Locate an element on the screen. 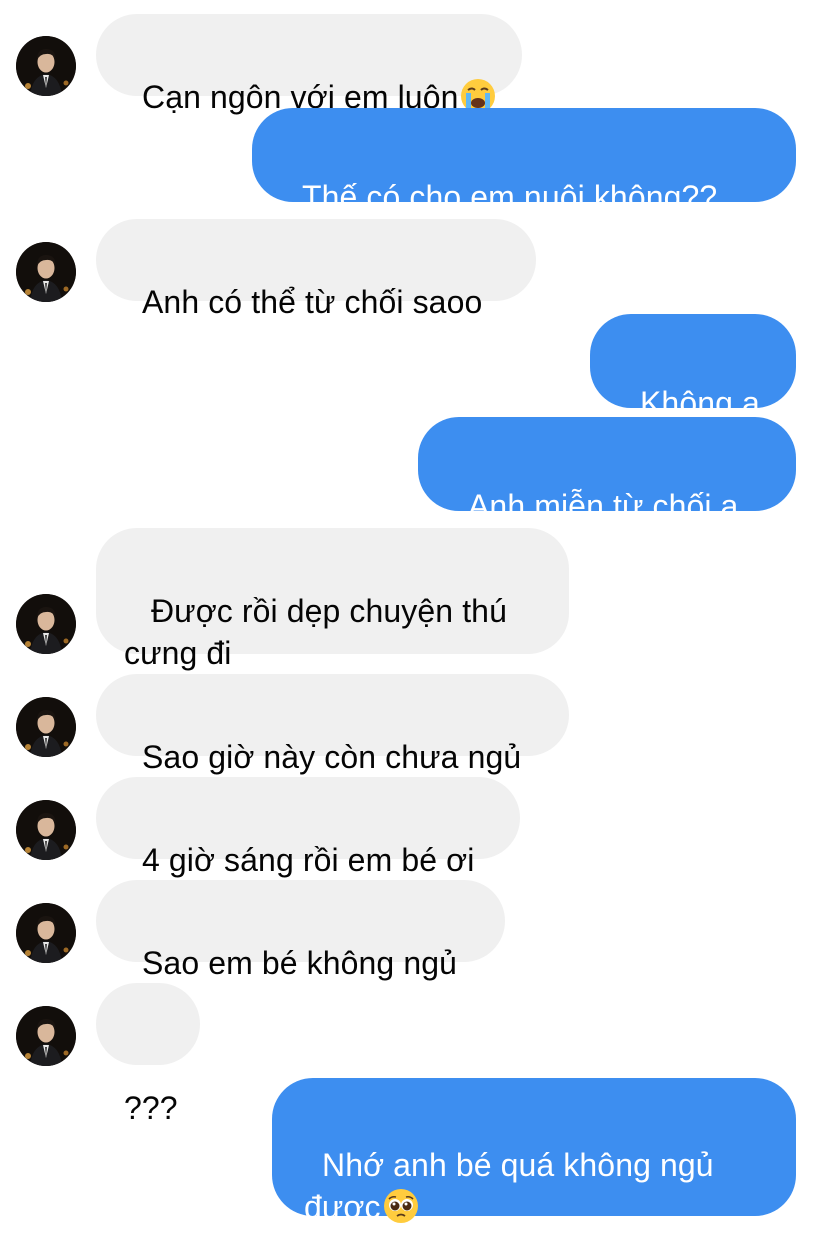  message-text: Thế có cho em nuôi không?? is located at coordinates (509, 197).